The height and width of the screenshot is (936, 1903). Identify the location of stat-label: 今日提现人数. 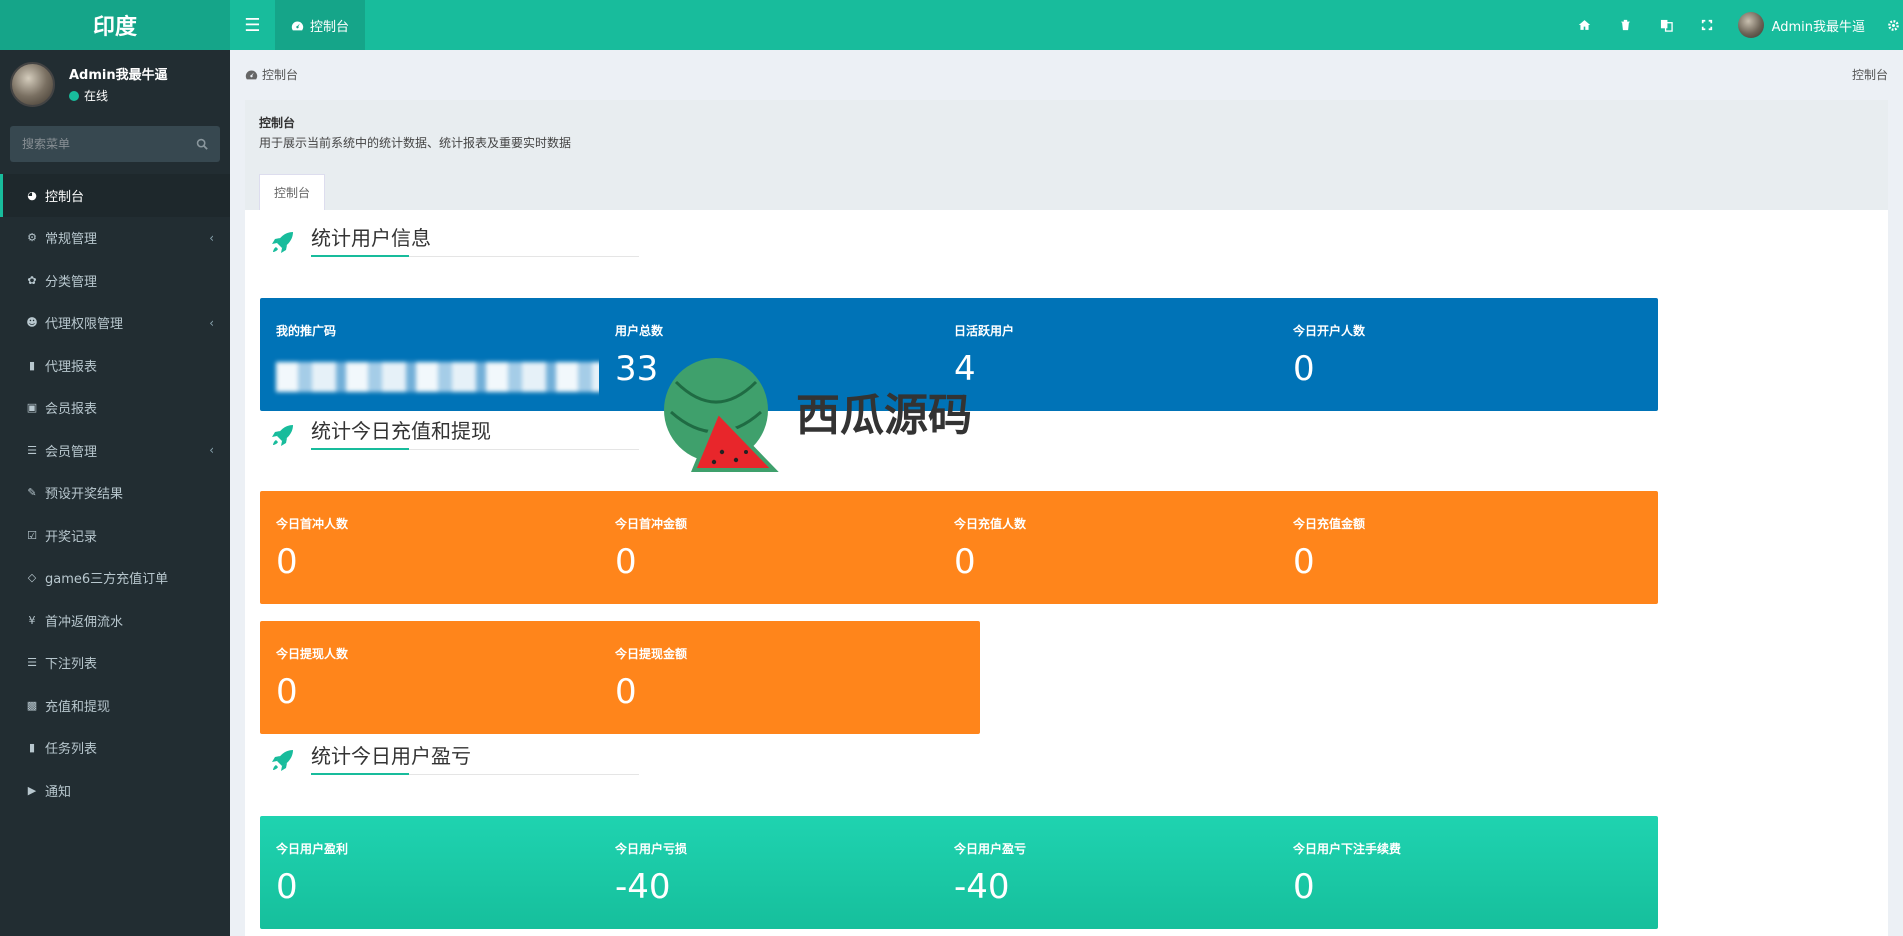
(312, 654).